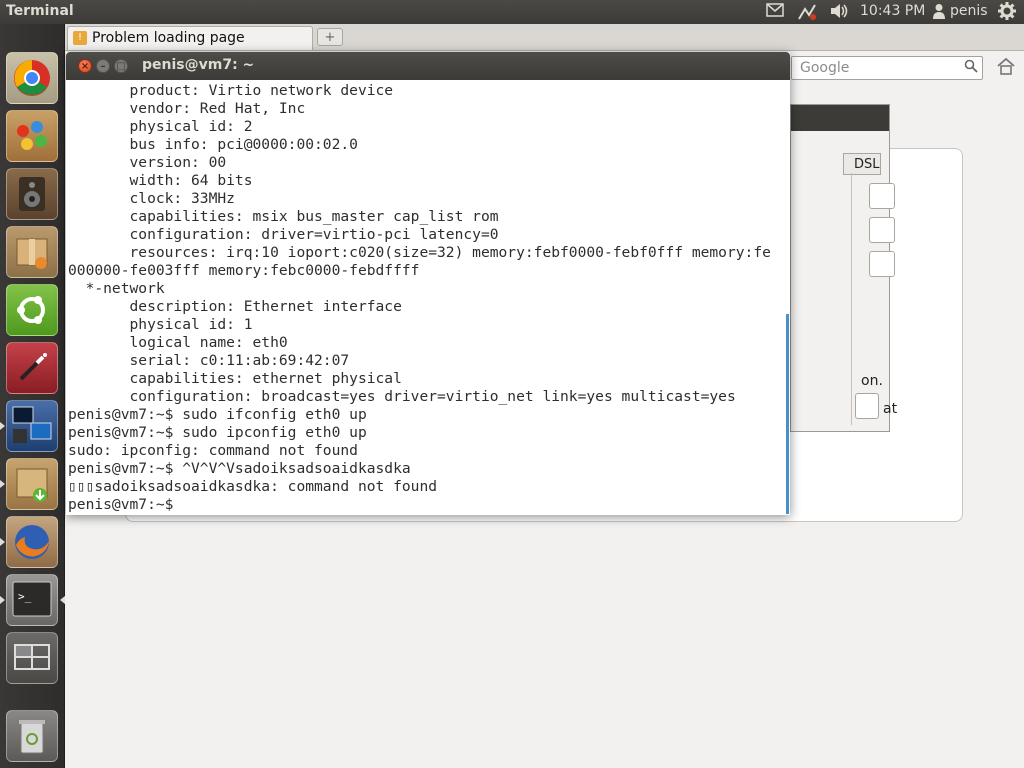 This screenshot has width=1024, height=768. What do you see at coordinates (103, 66) in the screenshot?
I see `minimize-button: –` at bounding box center [103, 66].